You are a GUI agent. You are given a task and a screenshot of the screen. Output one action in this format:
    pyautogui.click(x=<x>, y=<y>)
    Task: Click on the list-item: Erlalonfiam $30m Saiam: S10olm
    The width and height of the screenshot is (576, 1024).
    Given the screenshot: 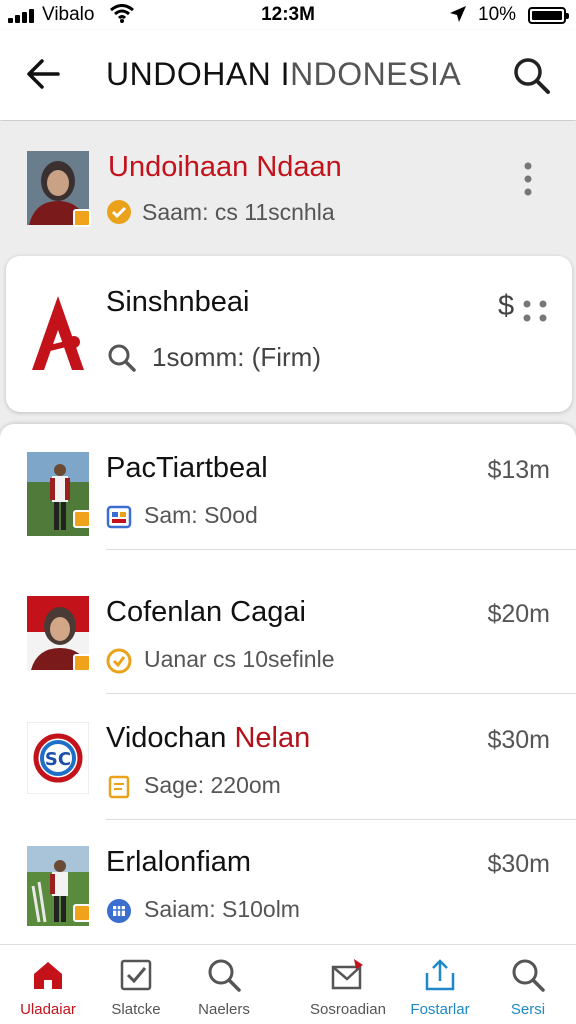 What is the action you would take?
    pyautogui.click(x=288, y=881)
    